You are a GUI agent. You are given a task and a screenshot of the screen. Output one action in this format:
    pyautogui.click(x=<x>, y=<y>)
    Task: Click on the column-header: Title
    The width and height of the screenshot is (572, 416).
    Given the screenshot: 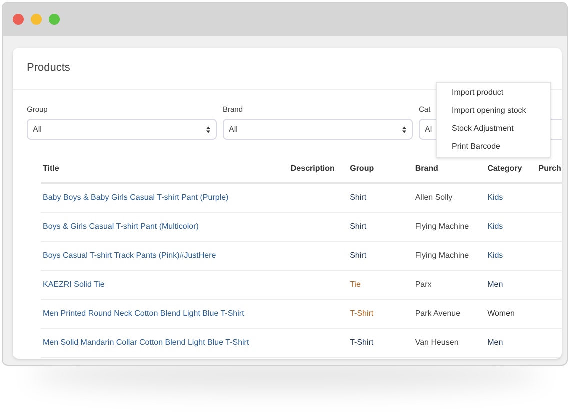 What is the action you would take?
    pyautogui.click(x=51, y=168)
    